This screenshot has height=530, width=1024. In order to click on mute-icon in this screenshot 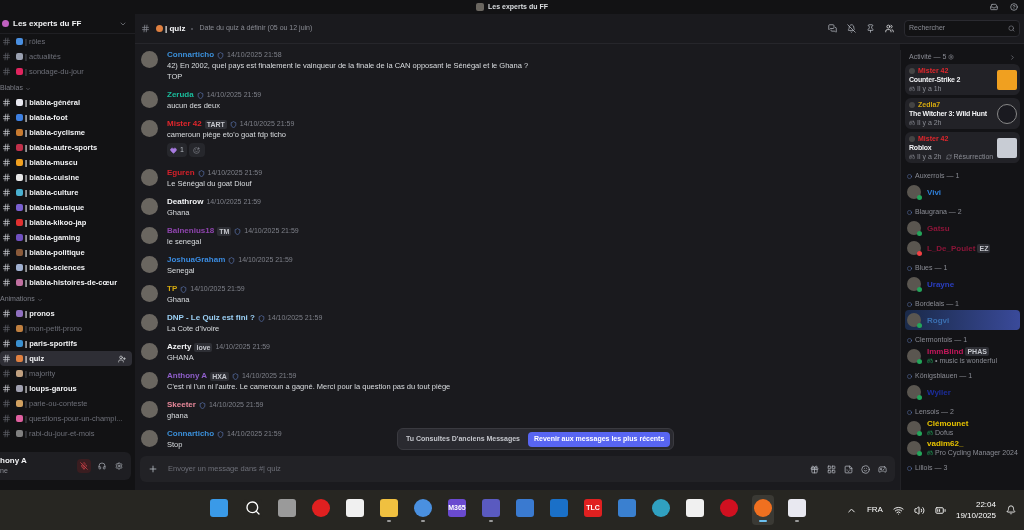, I will do `click(851, 28)`.